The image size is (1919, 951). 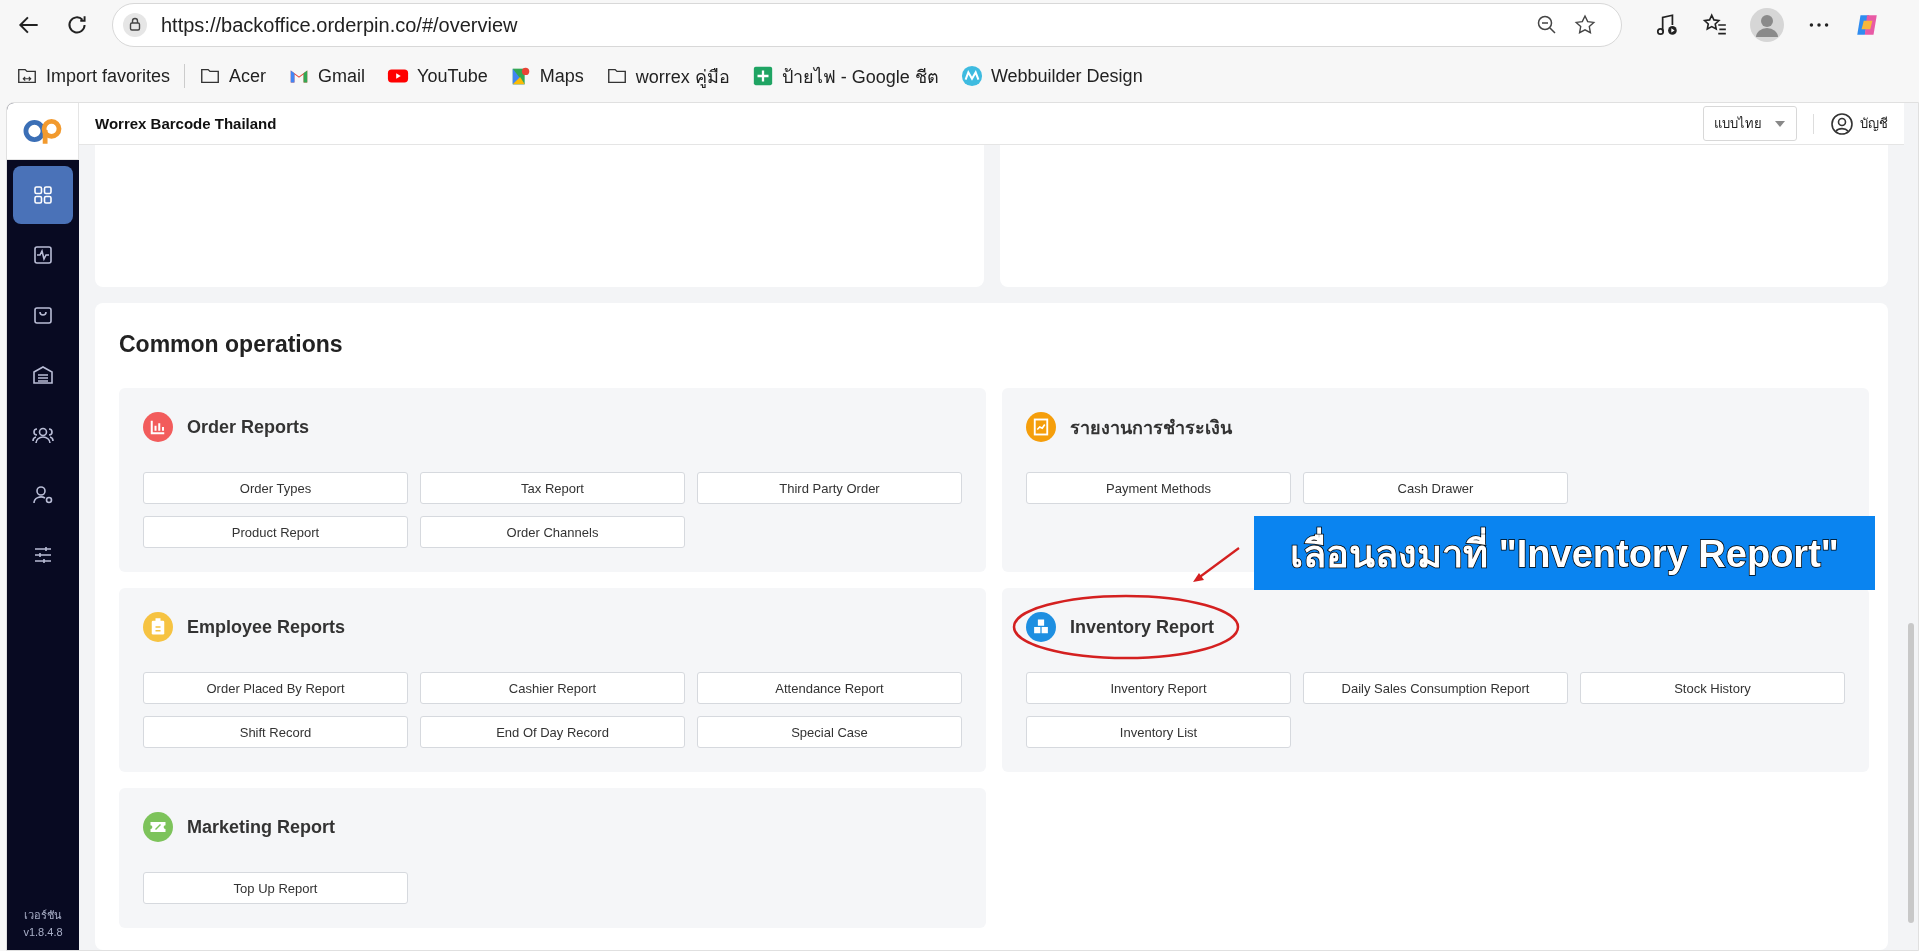 I want to click on bookmark: ป้ายไฟ - Google ชีต, so click(x=845, y=76).